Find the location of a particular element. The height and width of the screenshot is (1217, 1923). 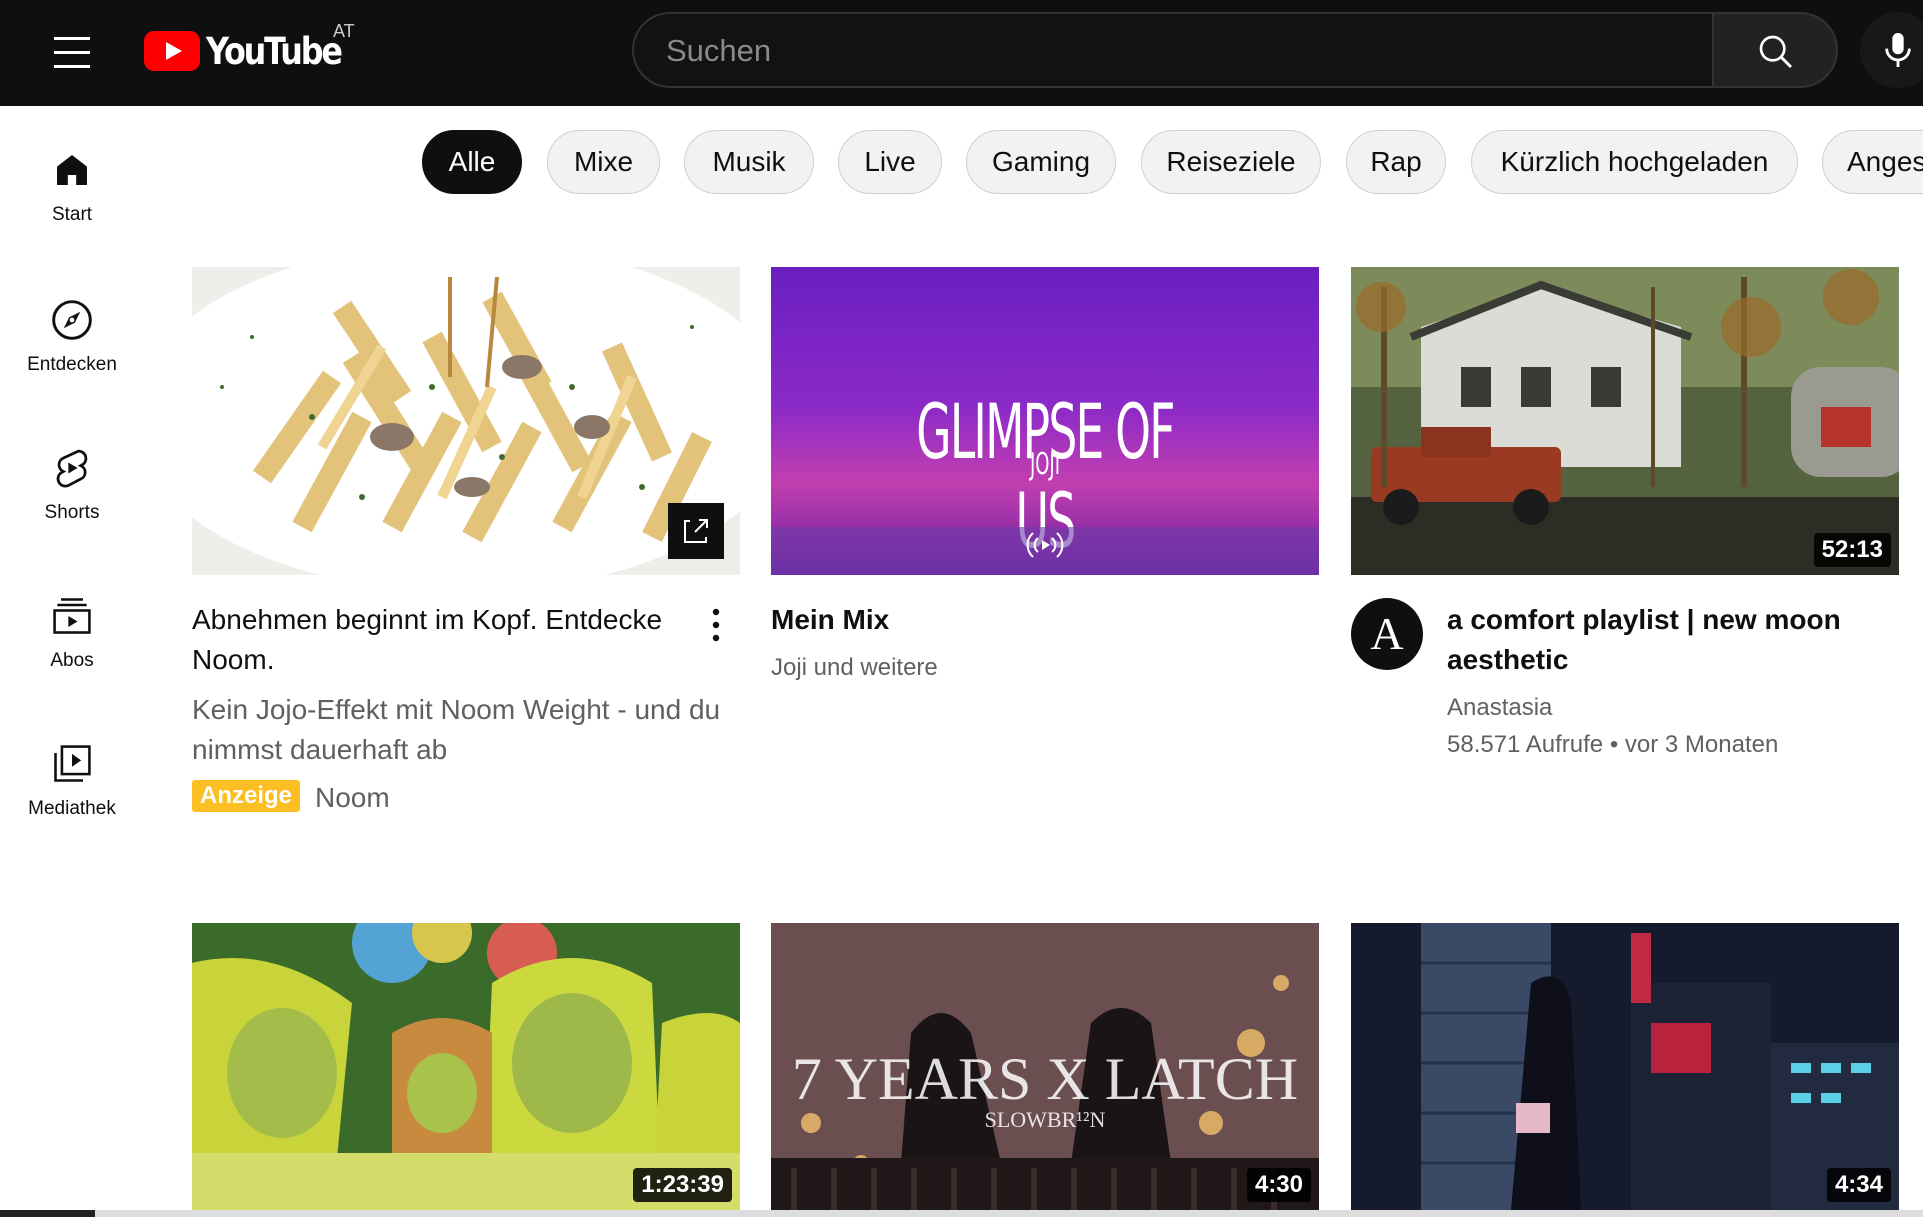

sidebar-item-mediathek: Mediathek is located at coordinates (72, 807).